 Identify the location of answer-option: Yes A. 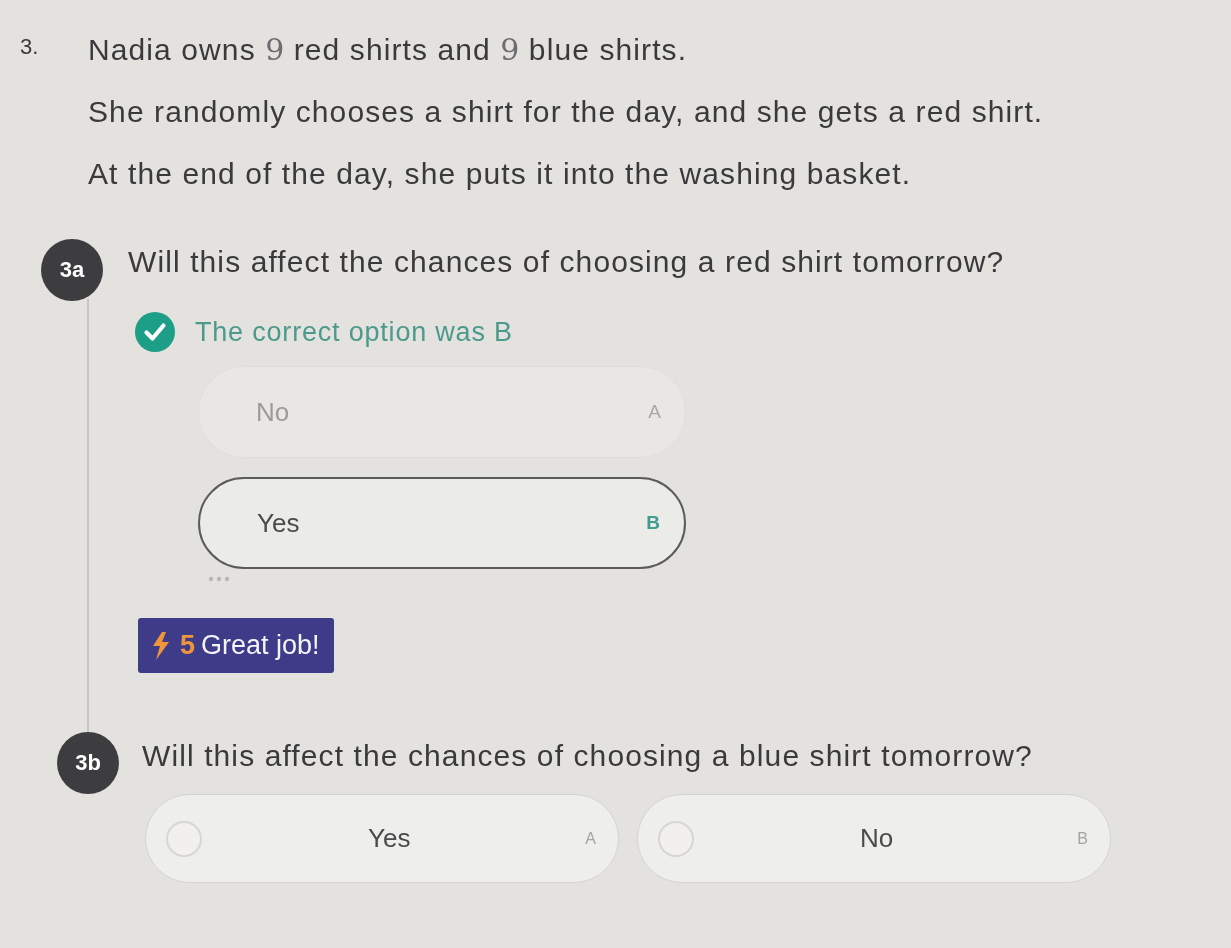
(382, 838).